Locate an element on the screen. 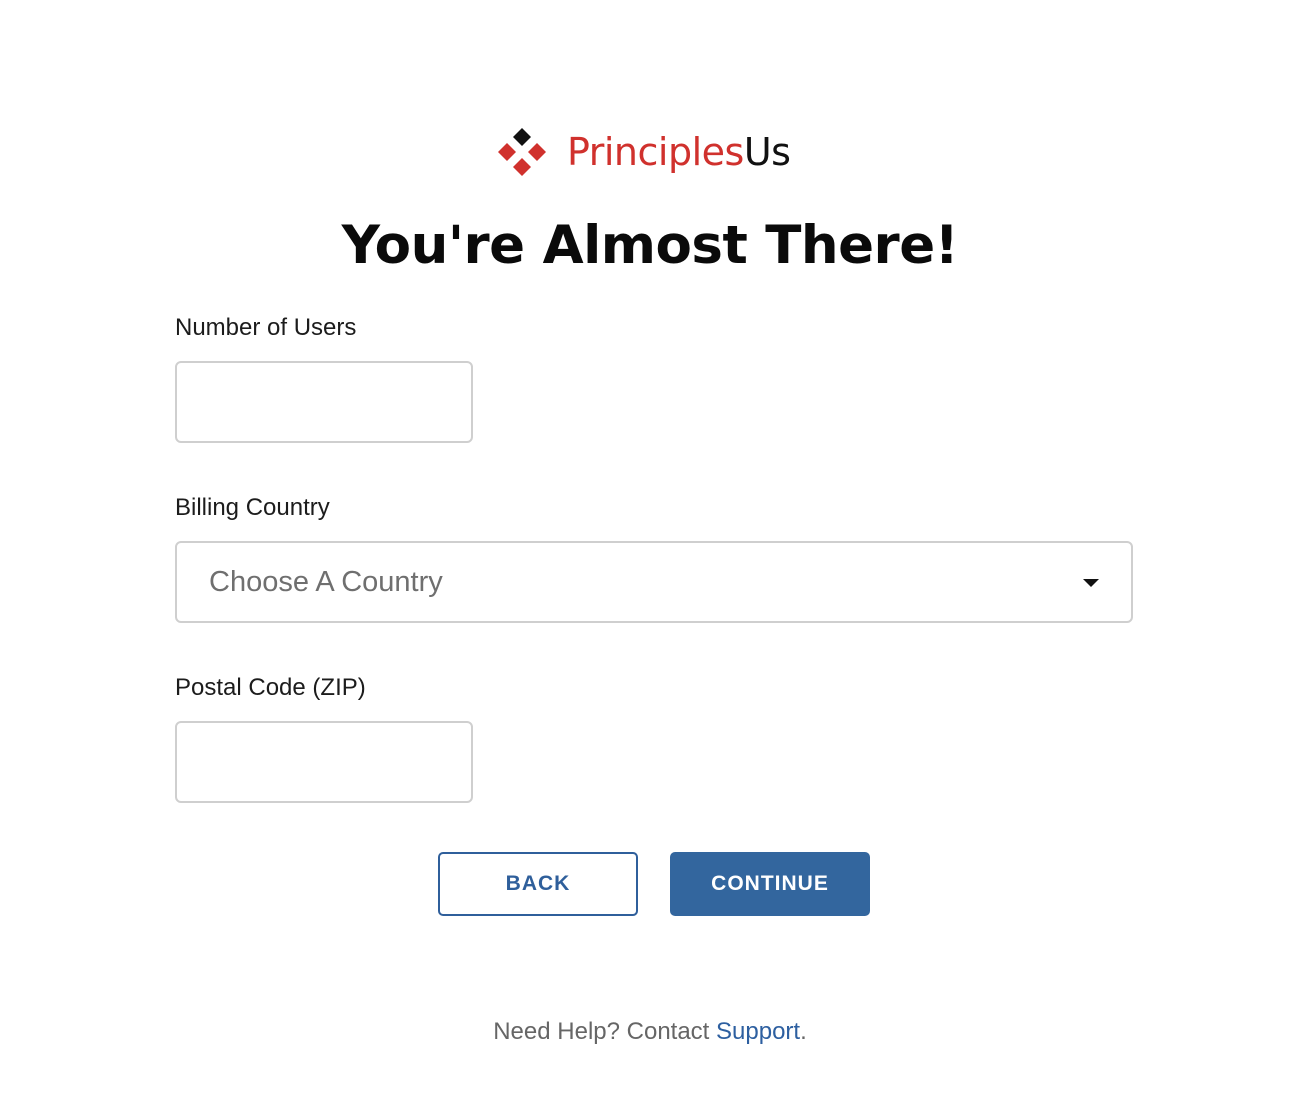 The width and height of the screenshot is (1300, 1108). support-link: Support is located at coordinates (758, 1031).